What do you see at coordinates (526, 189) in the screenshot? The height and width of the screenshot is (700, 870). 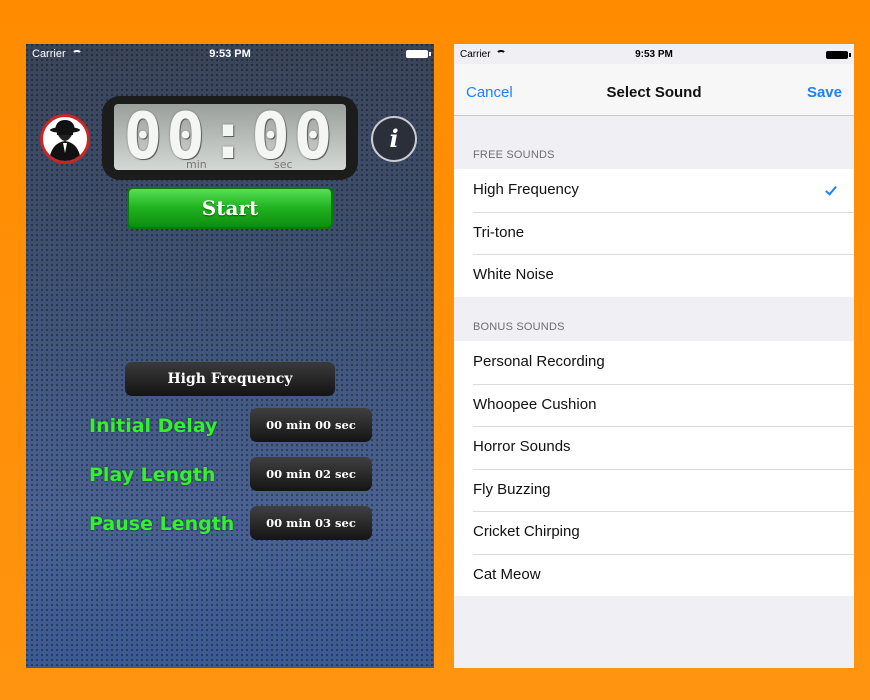 I see `list-item-label: High Frequency` at bounding box center [526, 189].